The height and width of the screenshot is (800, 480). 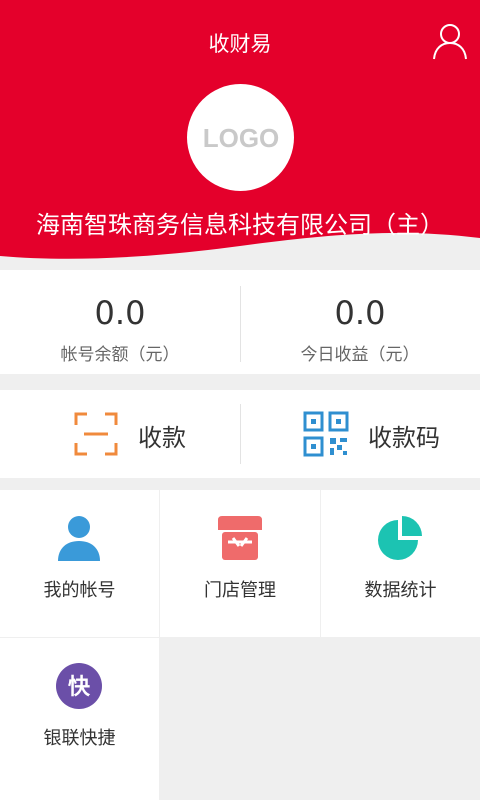 What do you see at coordinates (240, 538) in the screenshot?
I see `store-icon` at bounding box center [240, 538].